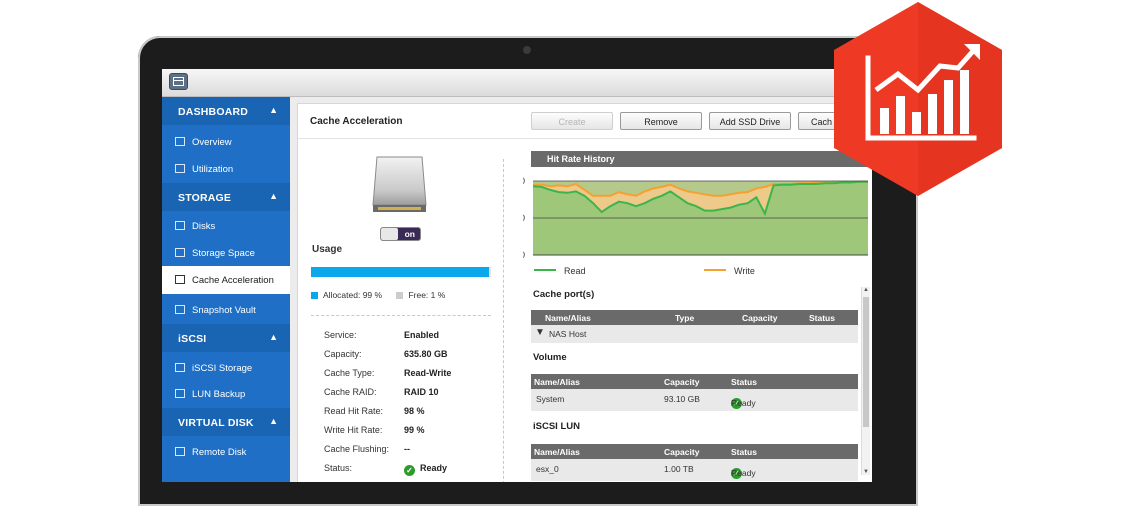  What do you see at coordinates (327, 249) in the screenshot?
I see `usage-title: Usage` at bounding box center [327, 249].